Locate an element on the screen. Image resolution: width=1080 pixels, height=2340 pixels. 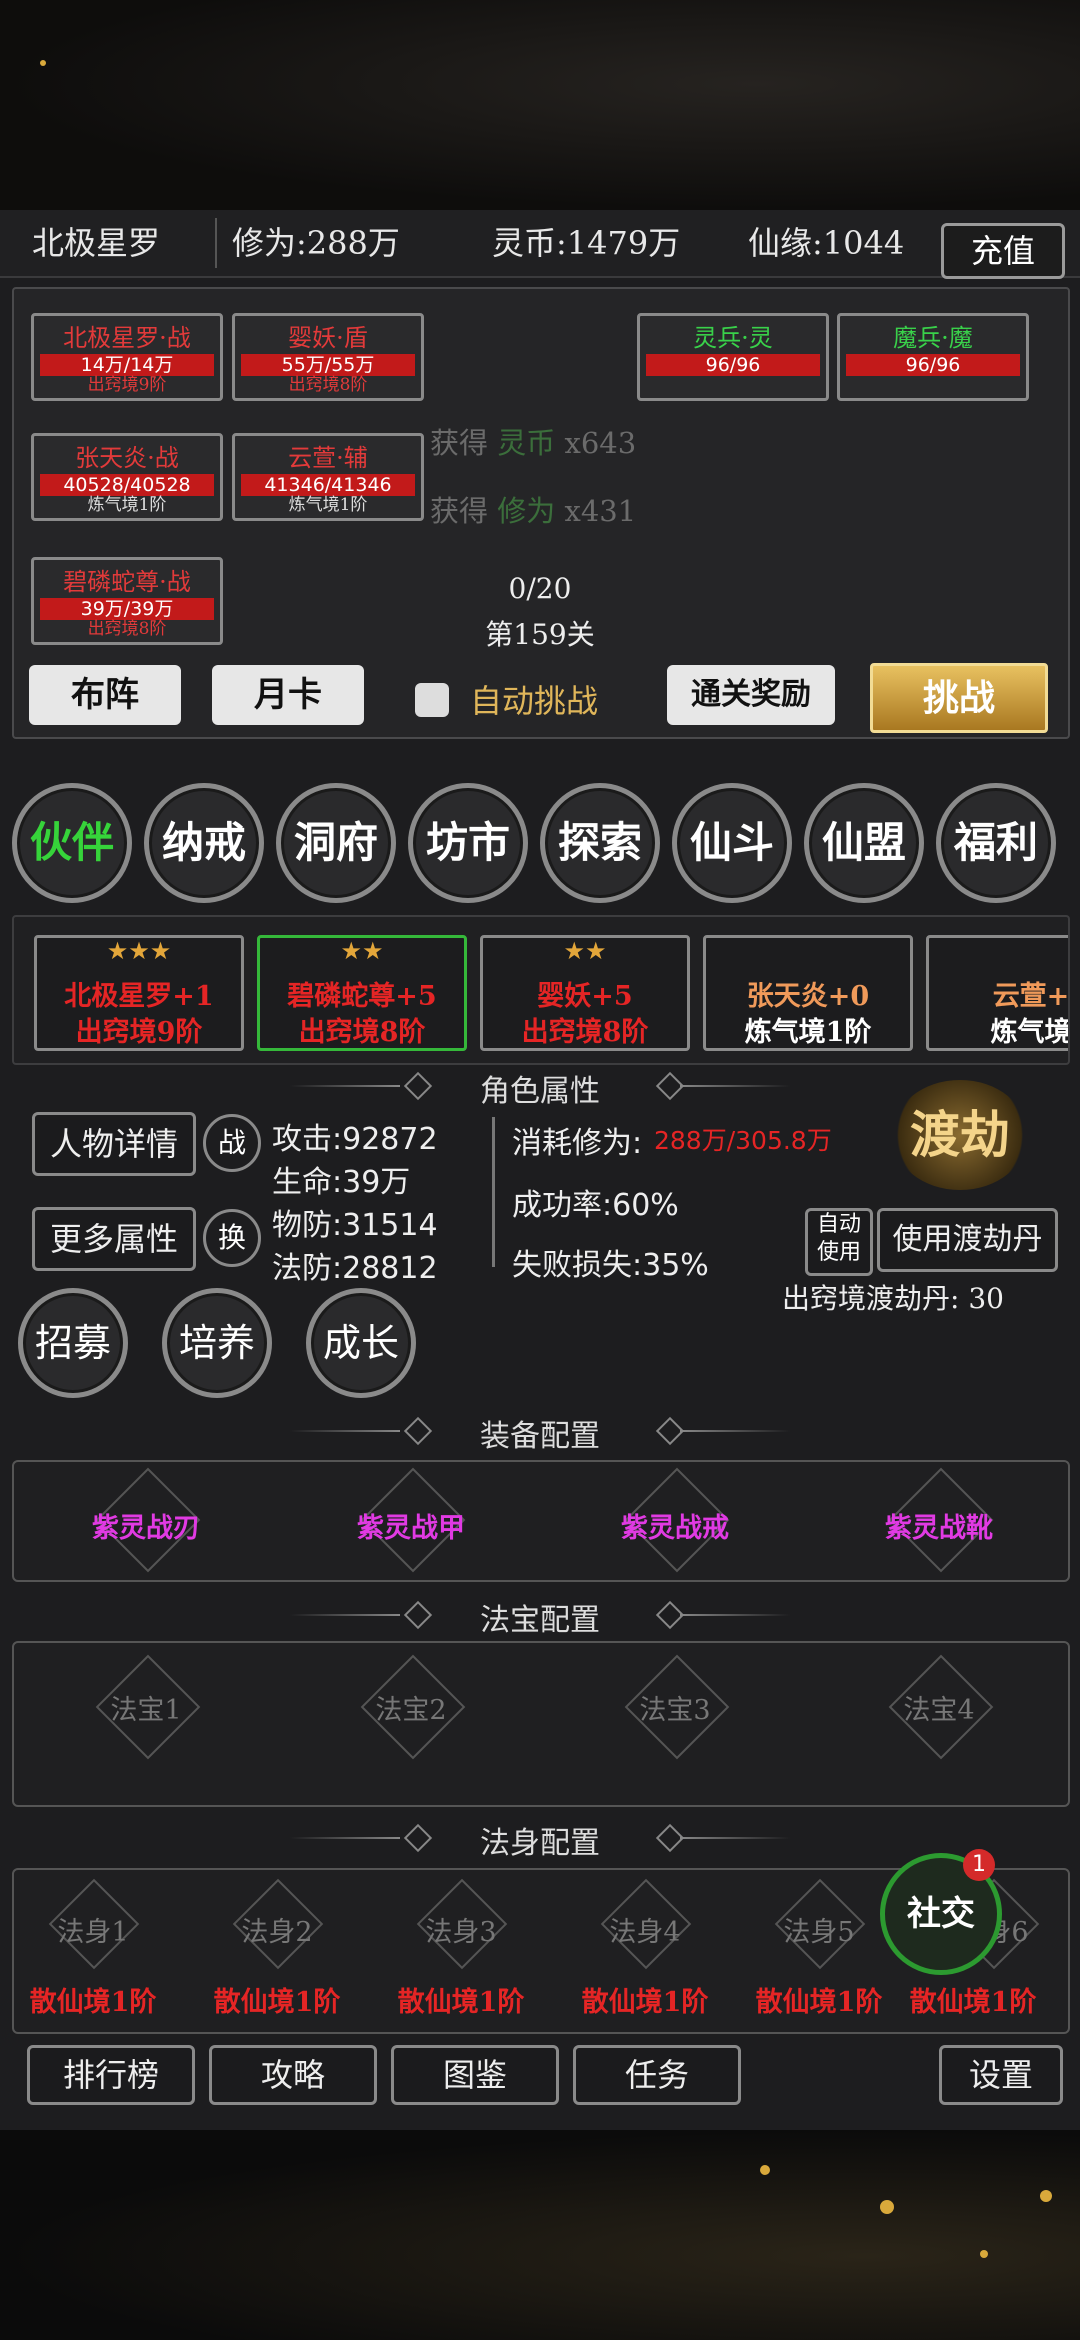
roster-realm: 炼气境1阶 is located at coordinates (808, 1032).